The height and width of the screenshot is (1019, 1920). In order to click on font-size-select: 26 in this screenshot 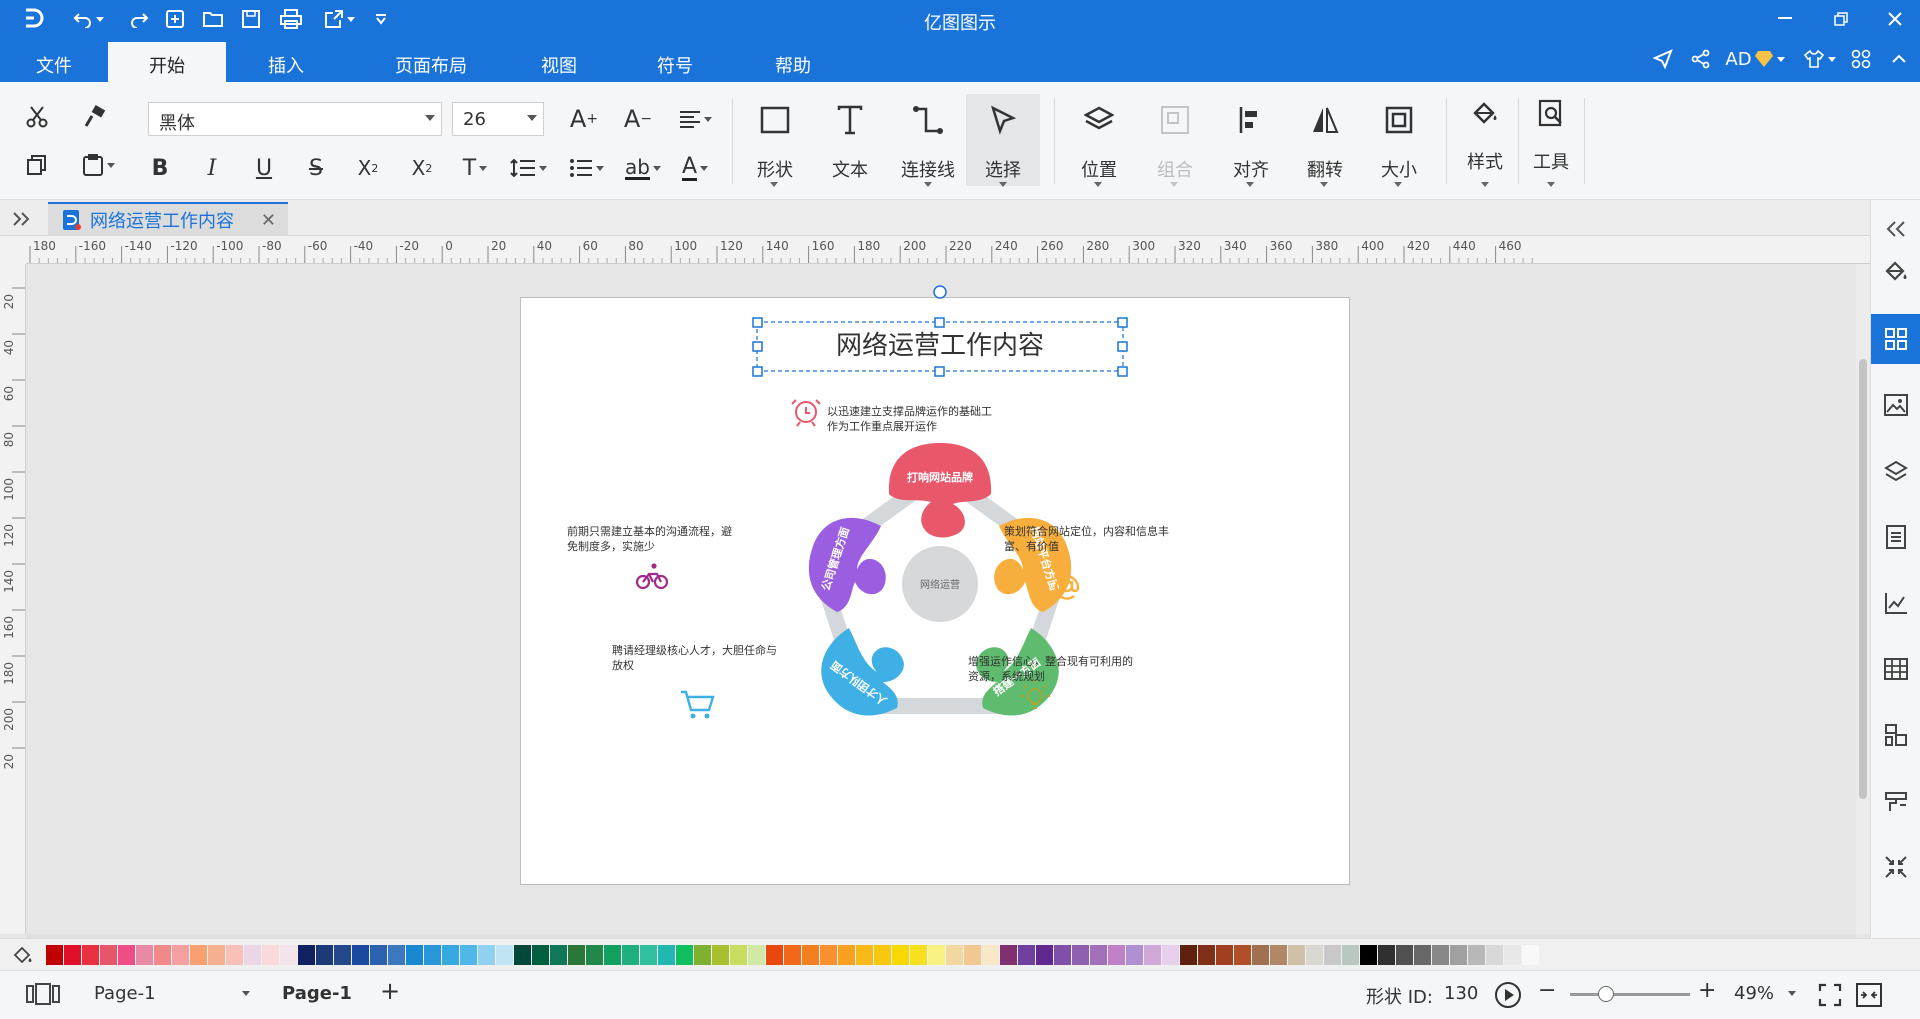, I will do `click(498, 119)`.